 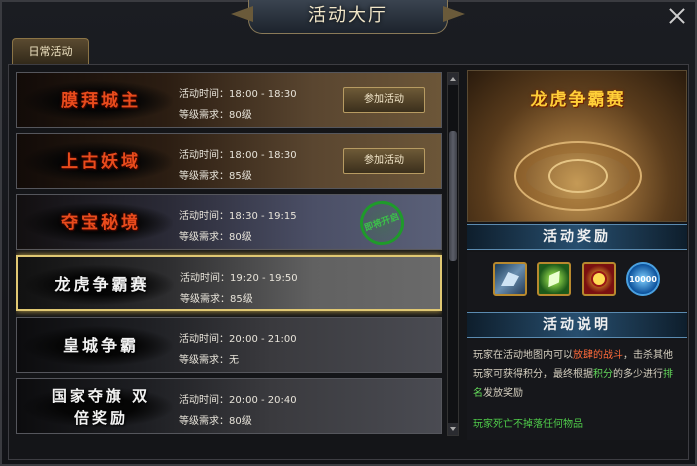 What do you see at coordinates (578, 100) in the screenshot?
I see `event-title: 龙虎争霸赛` at bounding box center [578, 100].